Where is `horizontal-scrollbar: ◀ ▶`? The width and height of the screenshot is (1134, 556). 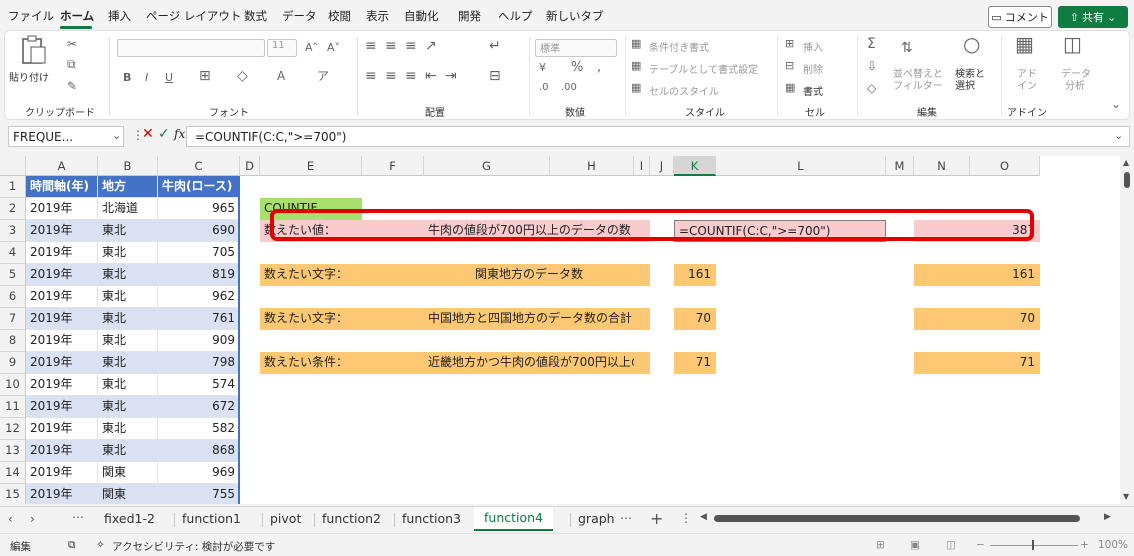
horizontal-scrollbar: ◀ ▶ is located at coordinates (907, 518).